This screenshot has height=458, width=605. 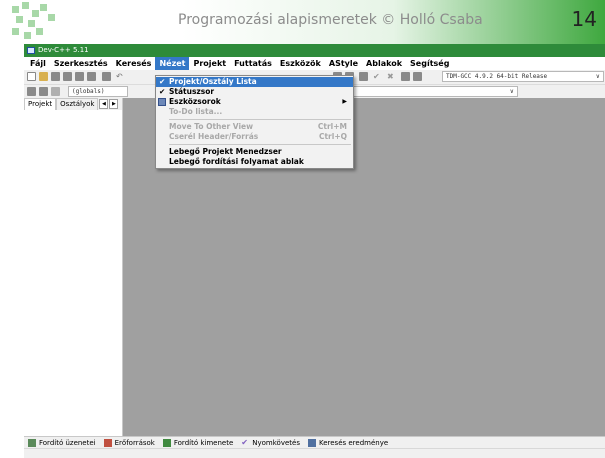 What do you see at coordinates (40, 21) in the screenshot?
I see `decorative-squares-logo` at bounding box center [40, 21].